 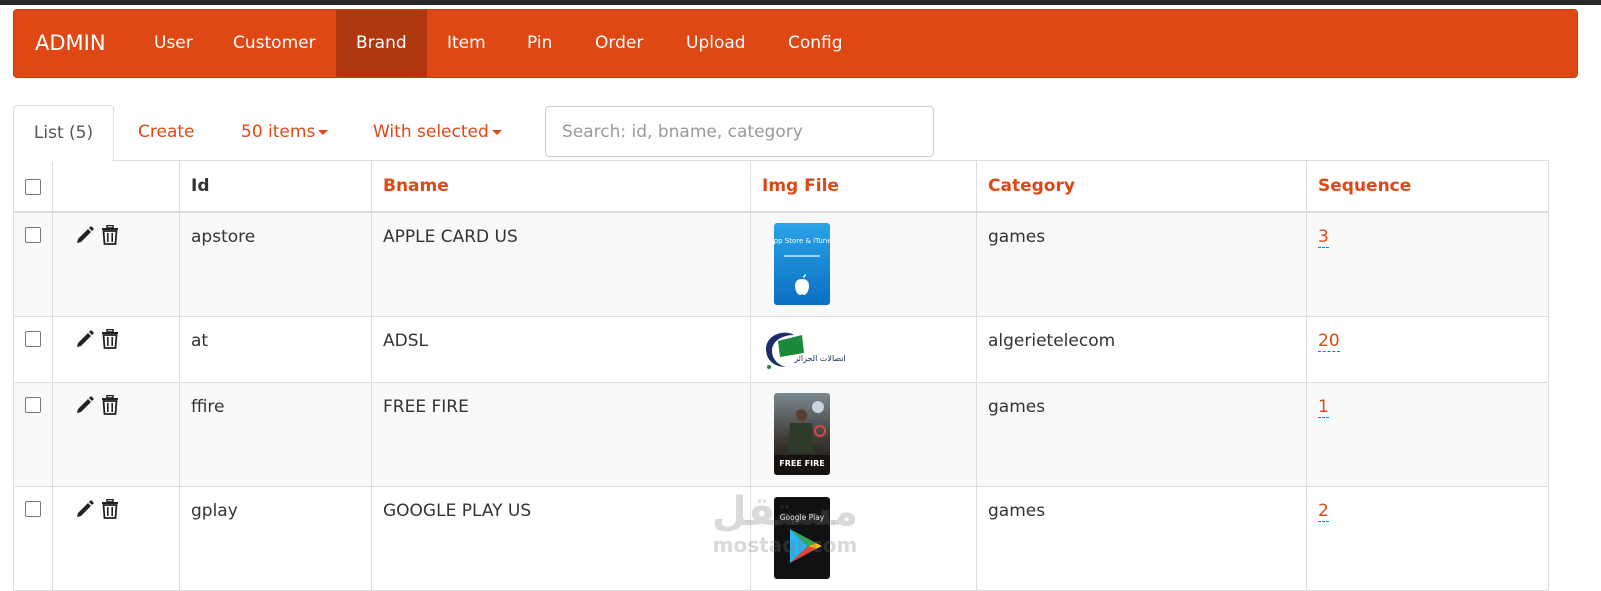 What do you see at coordinates (278, 132) in the screenshot?
I see `items-per-page-label: 50 items` at bounding box center [278, 132].